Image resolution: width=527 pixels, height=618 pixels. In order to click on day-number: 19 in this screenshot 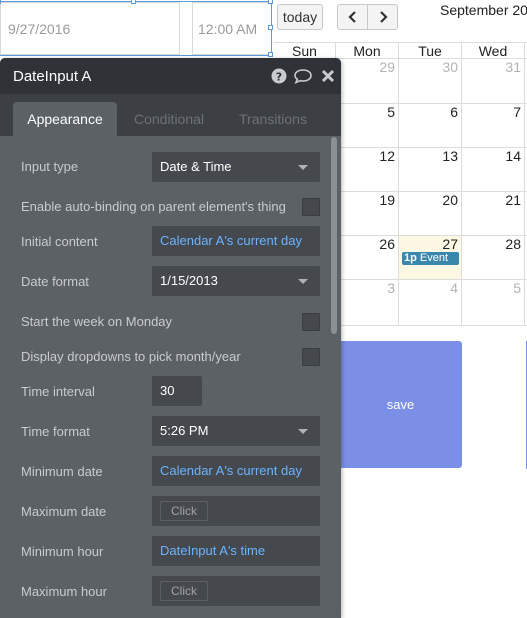, I will do `click(365, 200)`.